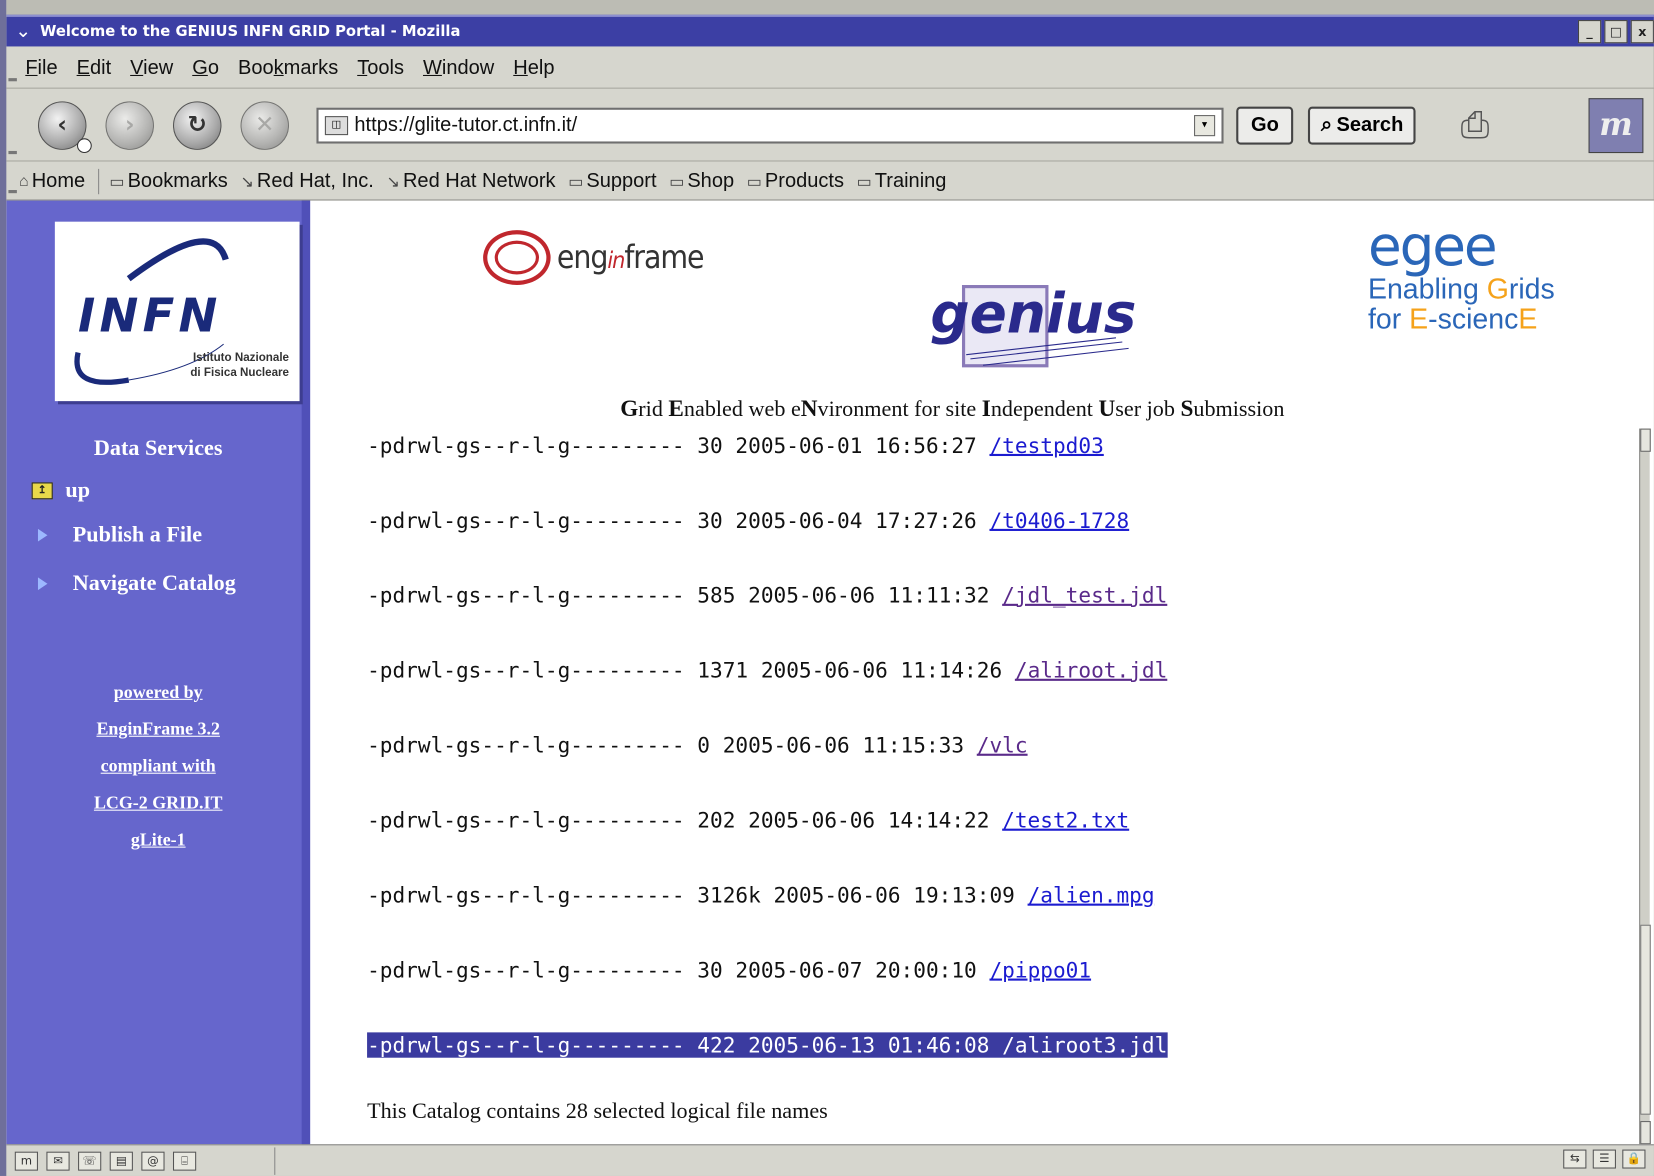 This screenshot has height=1176, width=1654. I want to click on addressbook-icon: @, so click(153, 1161).